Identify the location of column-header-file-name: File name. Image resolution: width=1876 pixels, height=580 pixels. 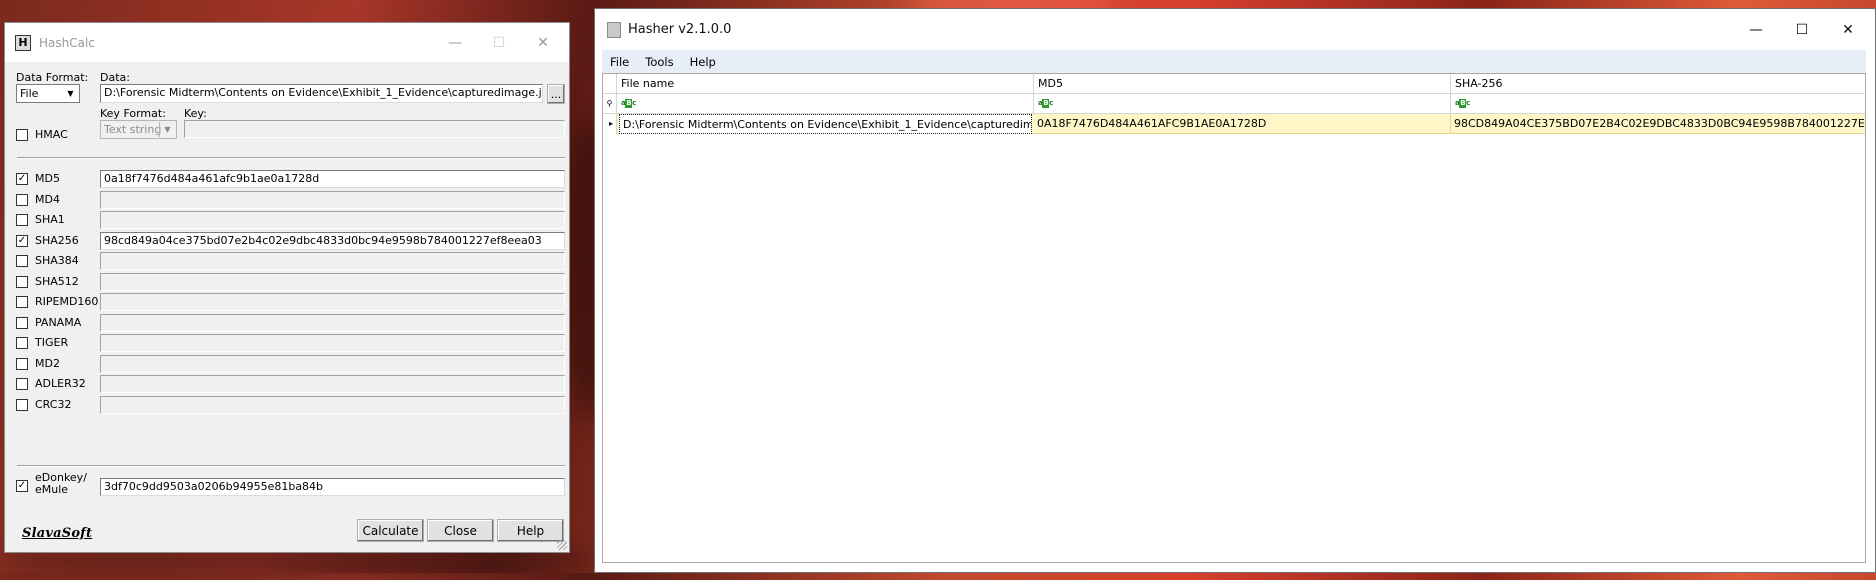
(825, 84).